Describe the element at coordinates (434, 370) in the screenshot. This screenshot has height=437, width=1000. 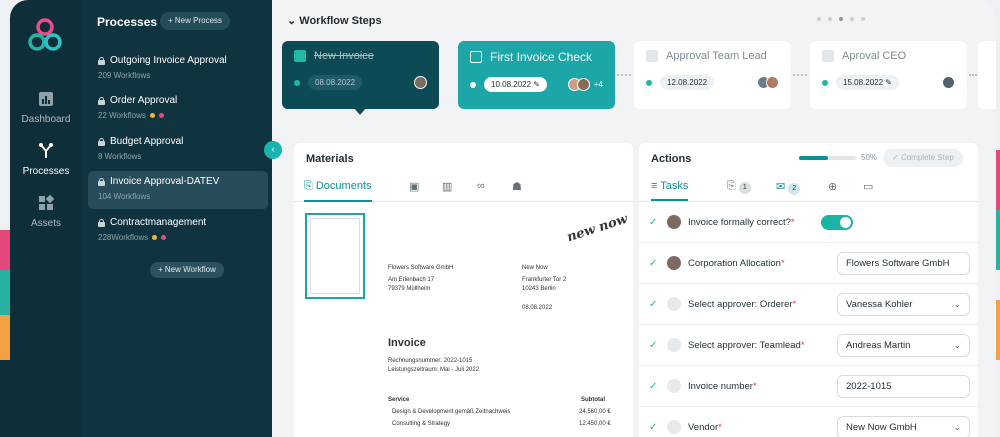
I see `doc-meta-2: Leistungszeitraum: Mai - Juli 2022` at that location.